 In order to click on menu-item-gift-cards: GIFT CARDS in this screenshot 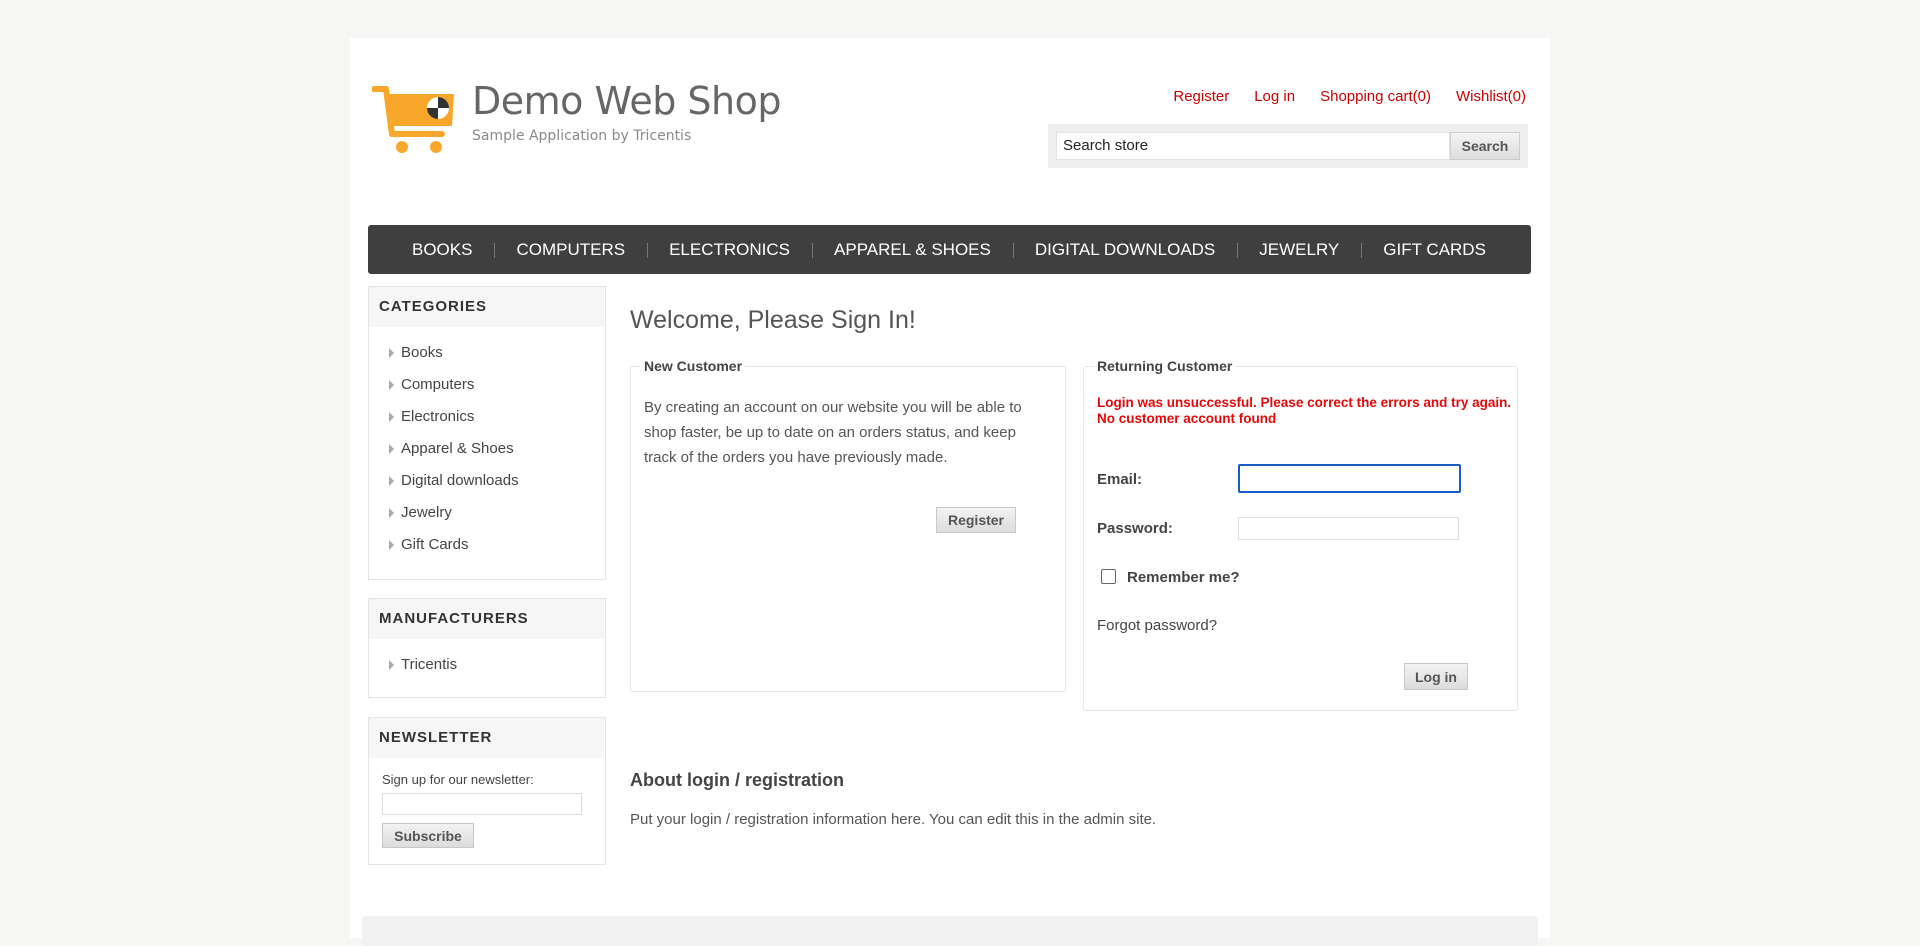, I will do `click(1434, 250)`.